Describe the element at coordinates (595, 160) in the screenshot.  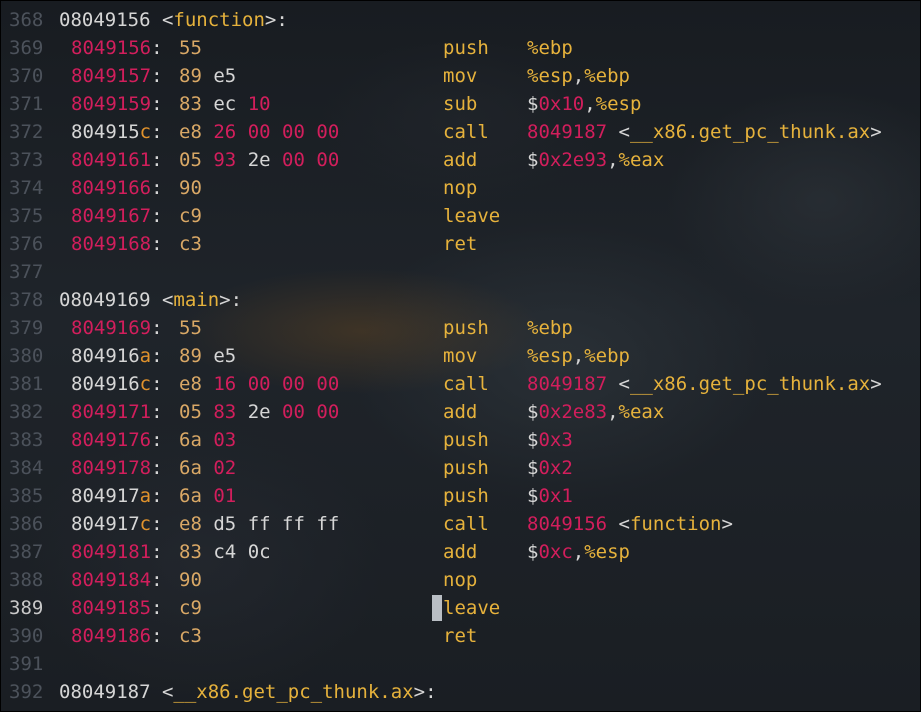
I see `operands: $0x2e93,%eax` at that location.